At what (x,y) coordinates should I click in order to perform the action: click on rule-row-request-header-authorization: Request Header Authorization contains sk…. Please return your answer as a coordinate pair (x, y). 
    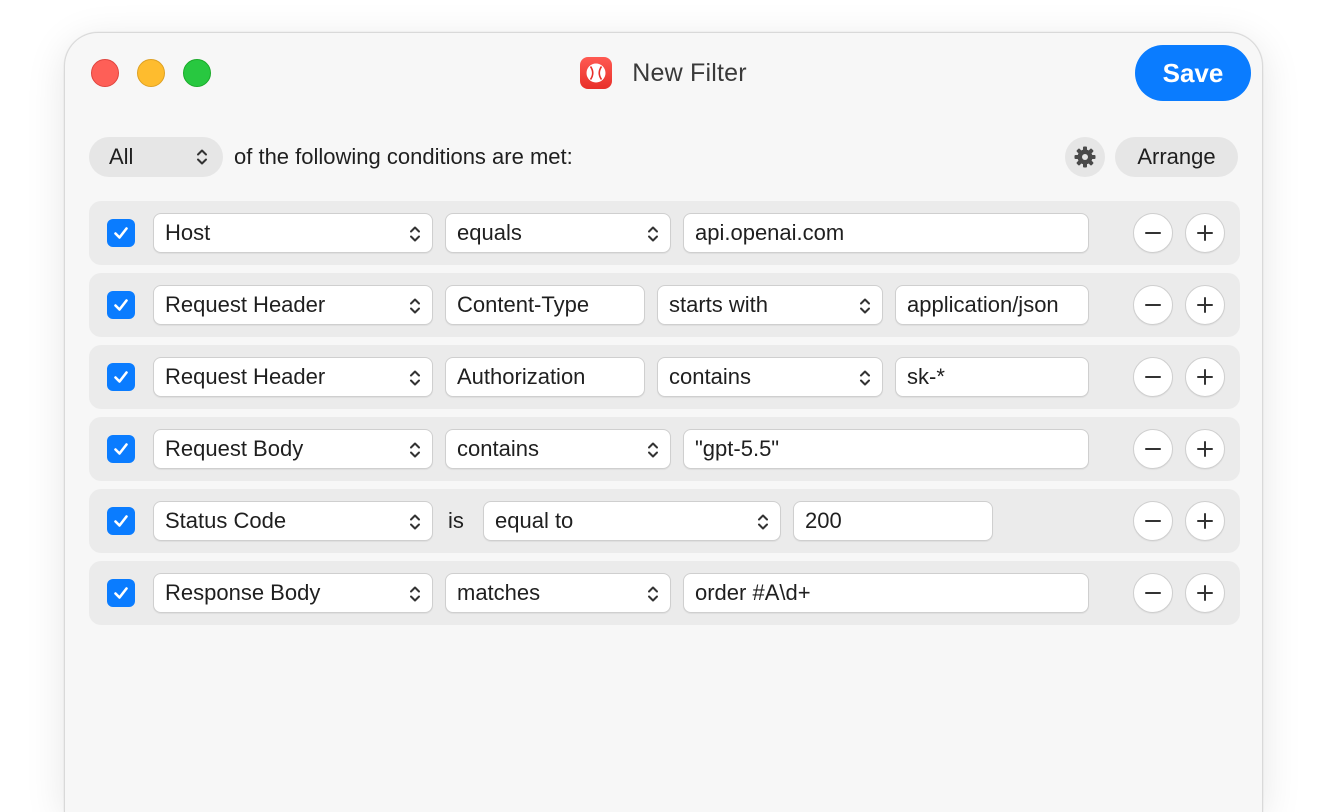
    Looking at the image, I should click on (664, 377).